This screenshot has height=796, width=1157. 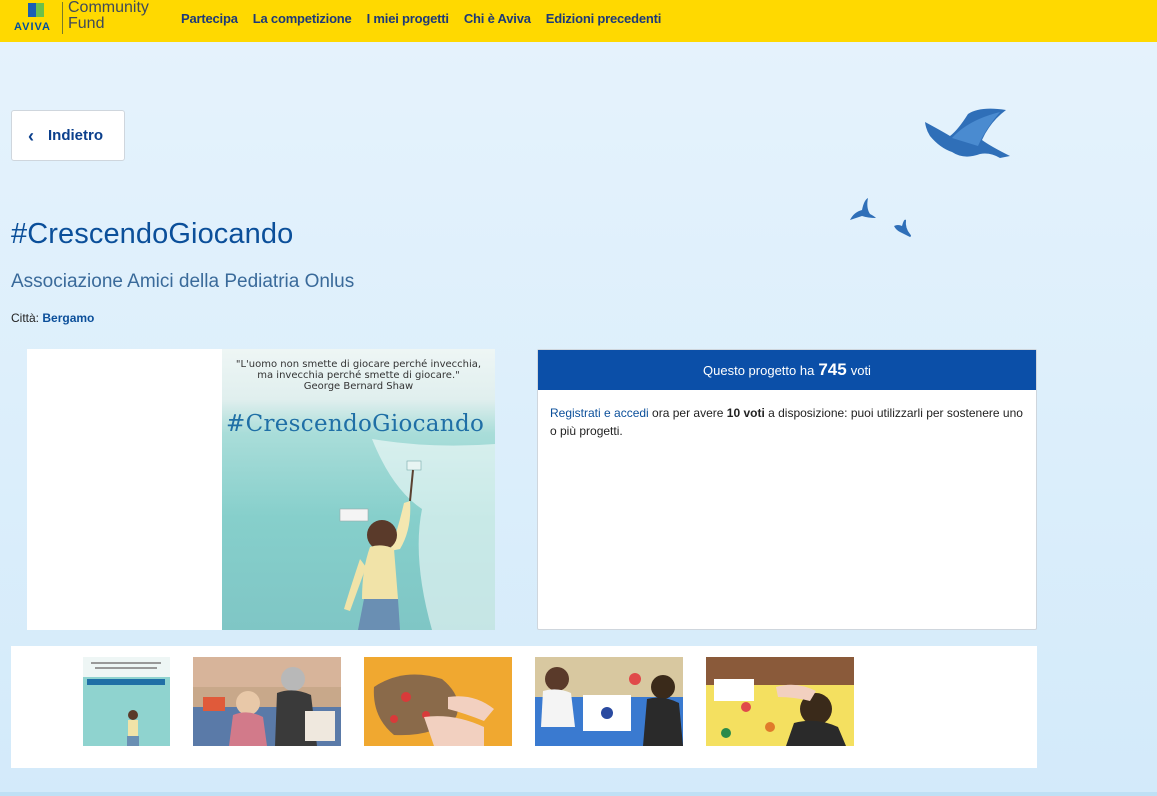 What do you see at coordinates (209, 18) in the screenshot?
I see `nav-item-partecipa: Partecipa` at bounding box center [209, 18].